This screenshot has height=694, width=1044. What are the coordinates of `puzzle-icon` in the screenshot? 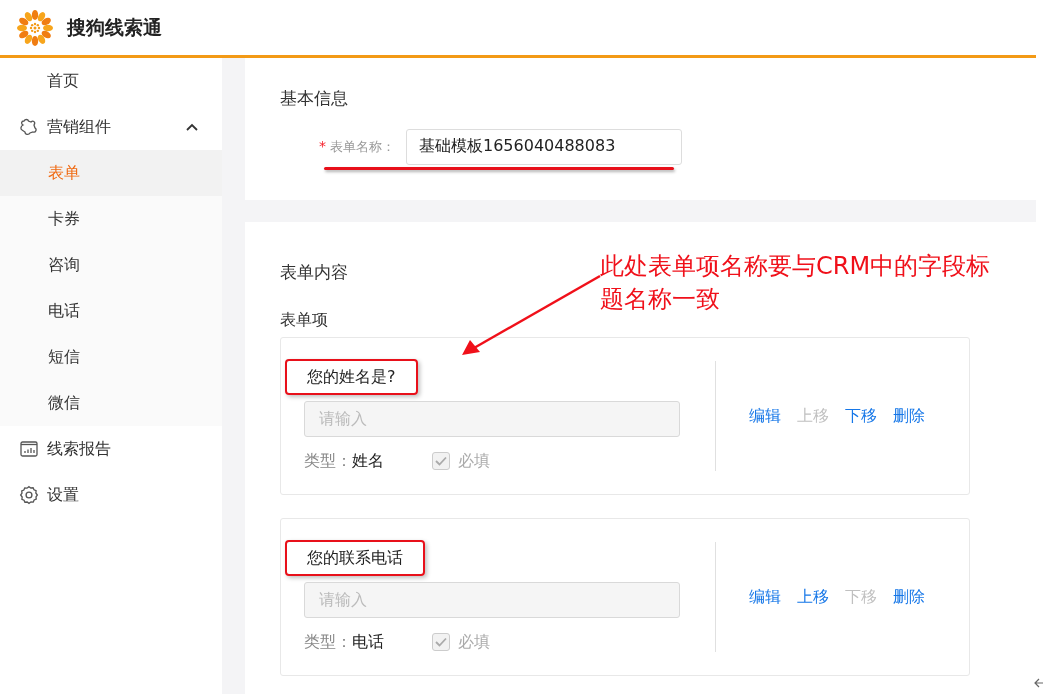 It's located at (29, 127).